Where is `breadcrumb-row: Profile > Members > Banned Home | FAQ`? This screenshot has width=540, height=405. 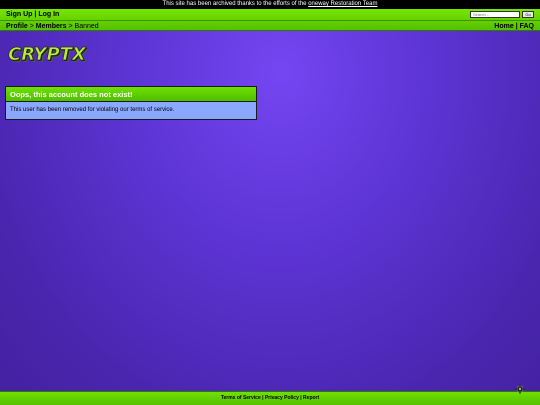 breadcrumb-row: Profile > Members > Banned Home | FAQ is located at coordinates (270, 25).